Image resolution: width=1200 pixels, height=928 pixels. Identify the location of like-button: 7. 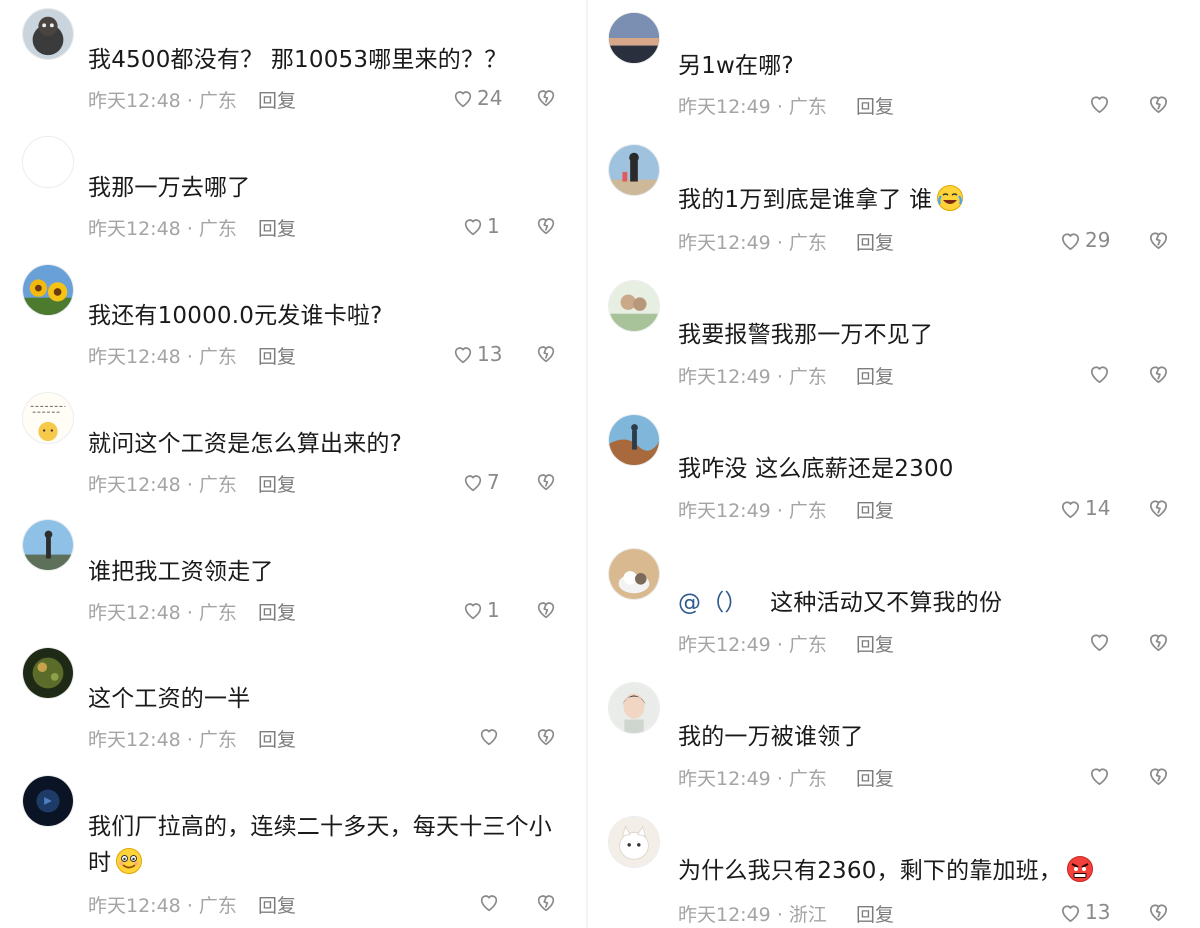
(481, 482).